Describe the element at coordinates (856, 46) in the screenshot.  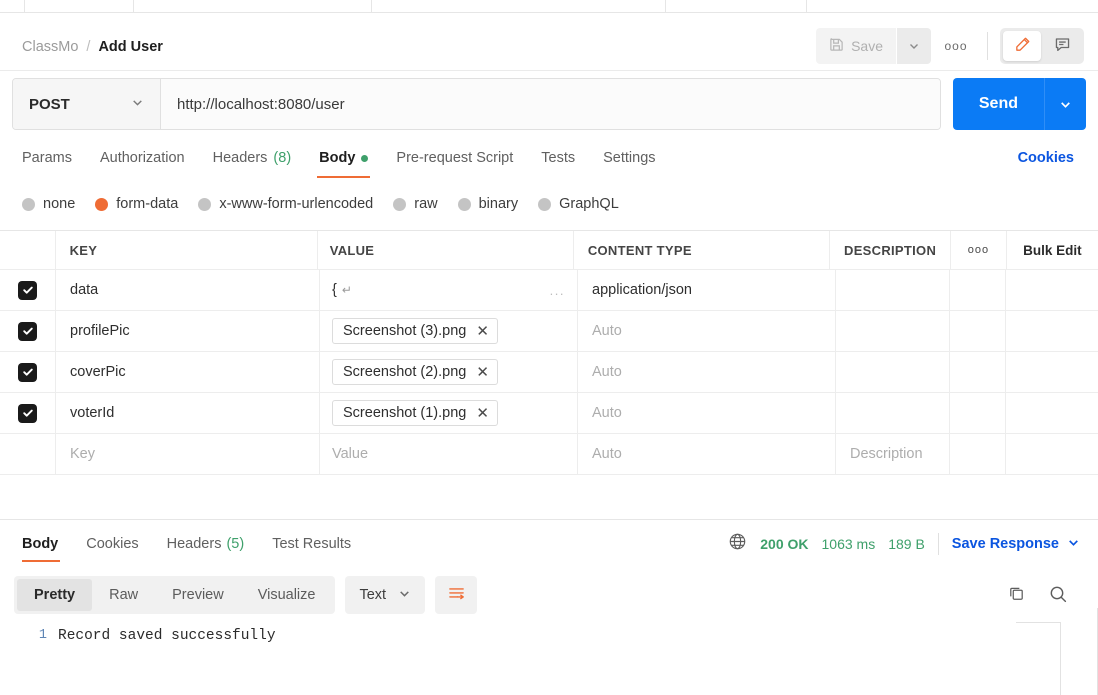
I see `save-button: Save` at that location.